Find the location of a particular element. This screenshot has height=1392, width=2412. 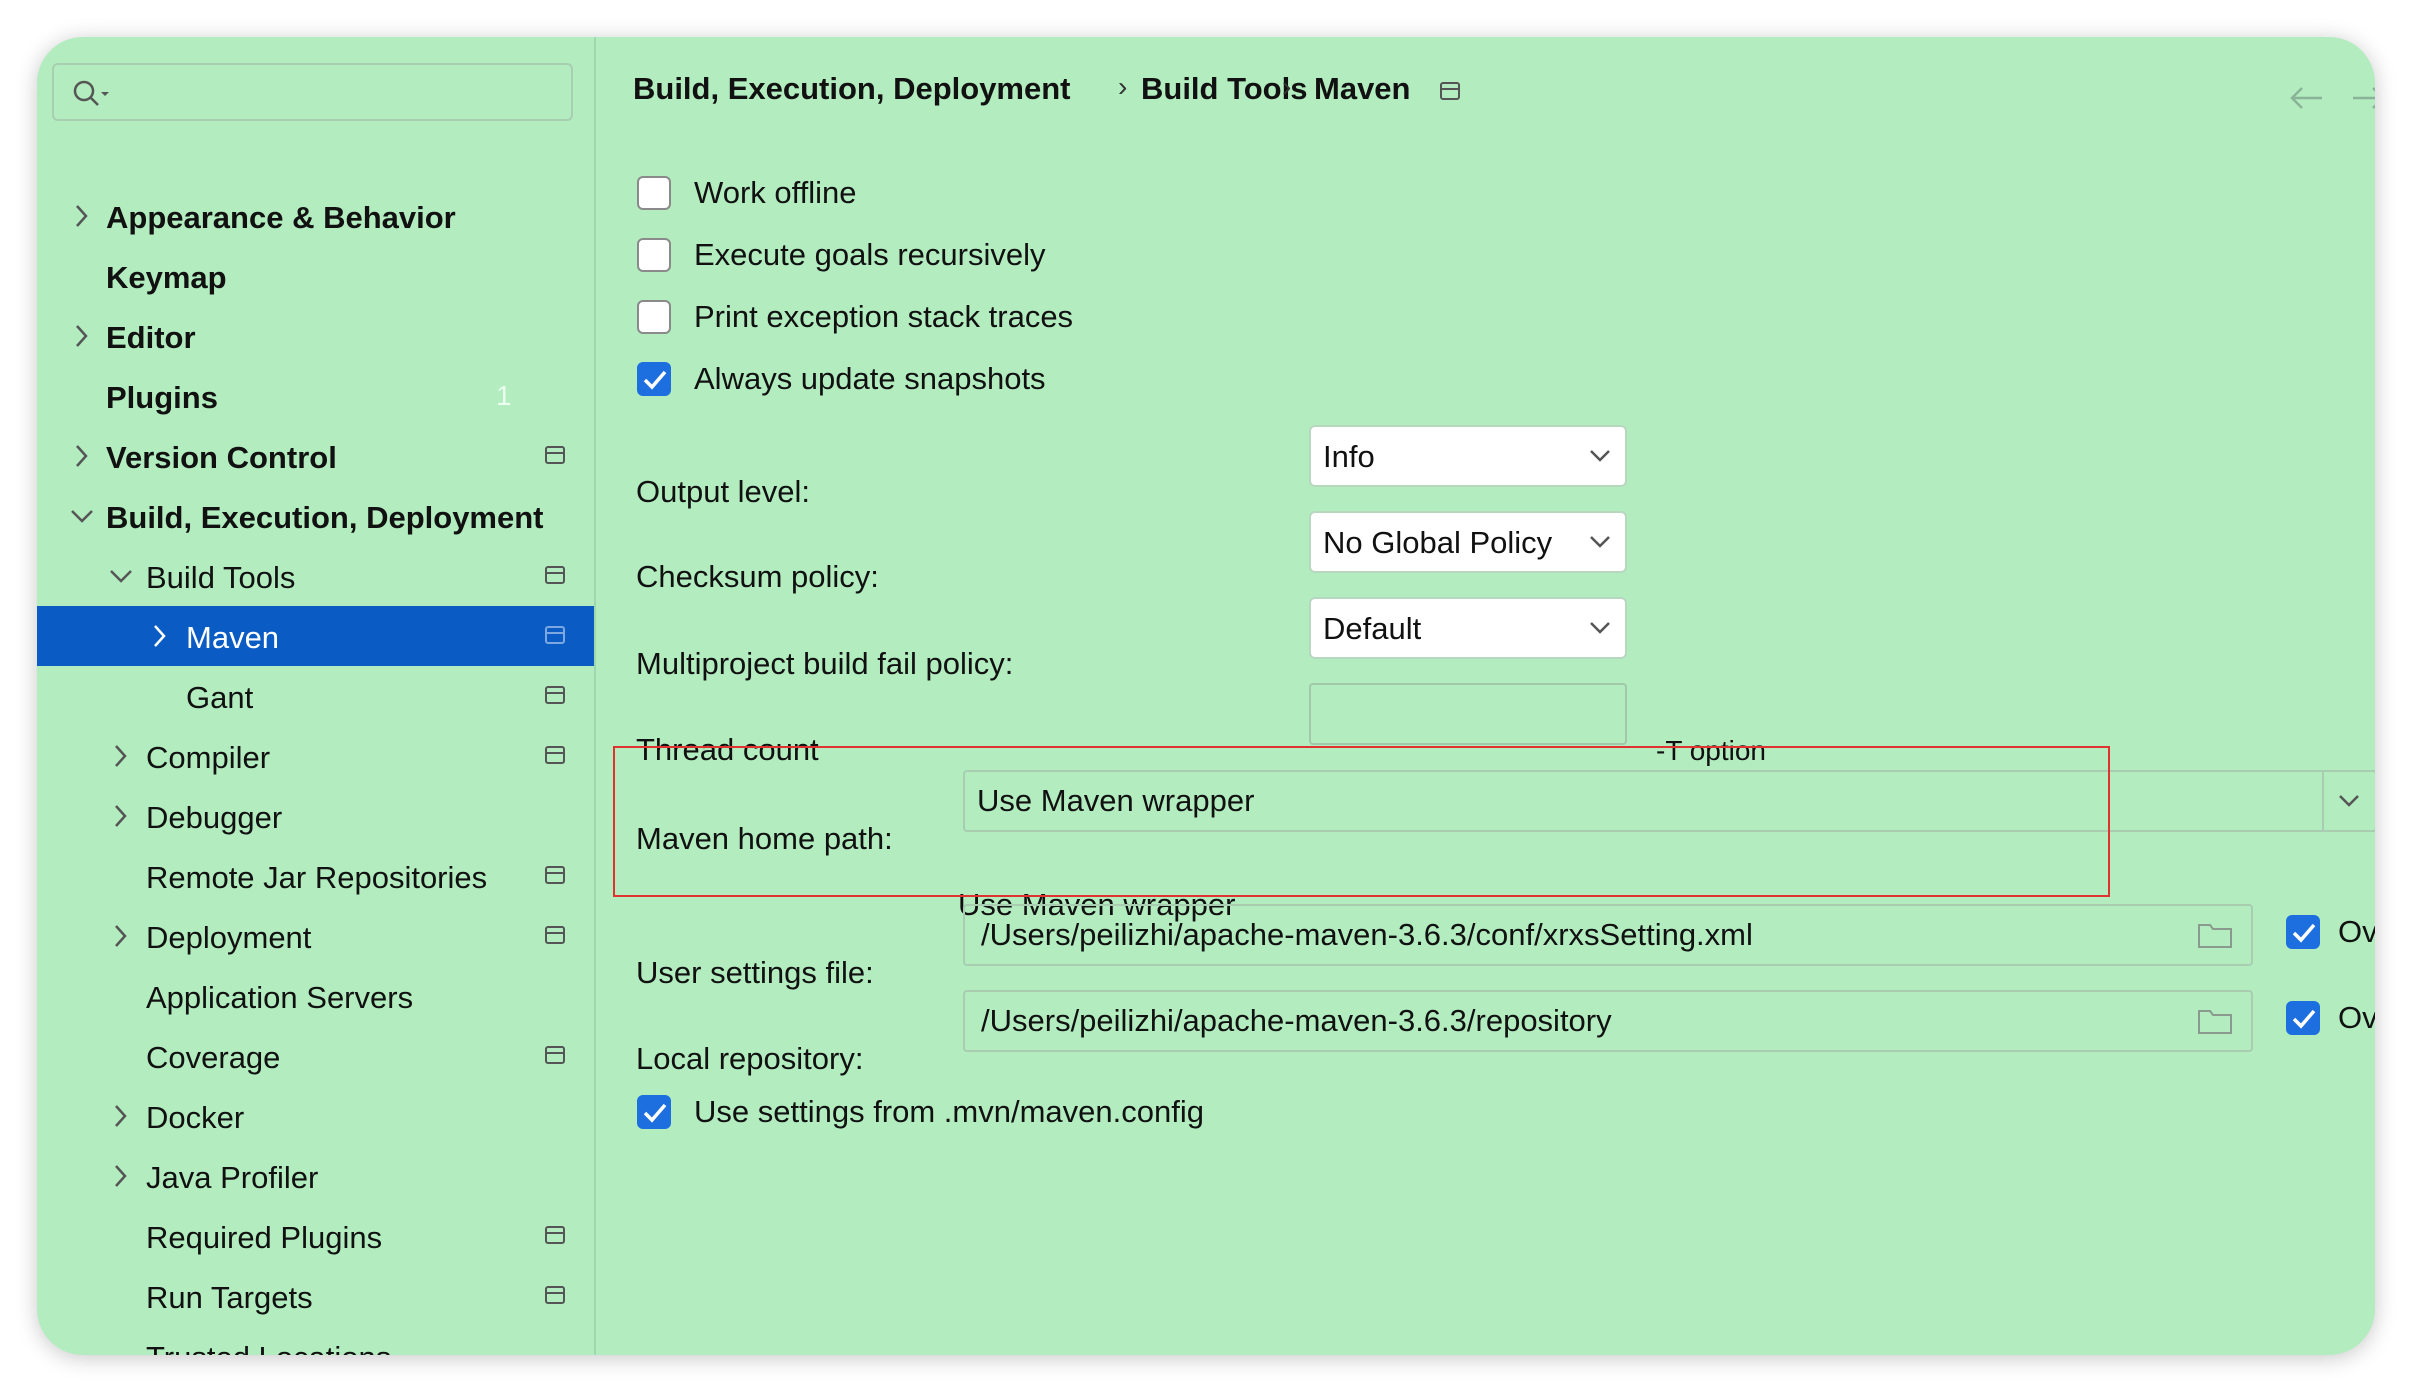

combo-divider is located at coordinates (2323, 801).